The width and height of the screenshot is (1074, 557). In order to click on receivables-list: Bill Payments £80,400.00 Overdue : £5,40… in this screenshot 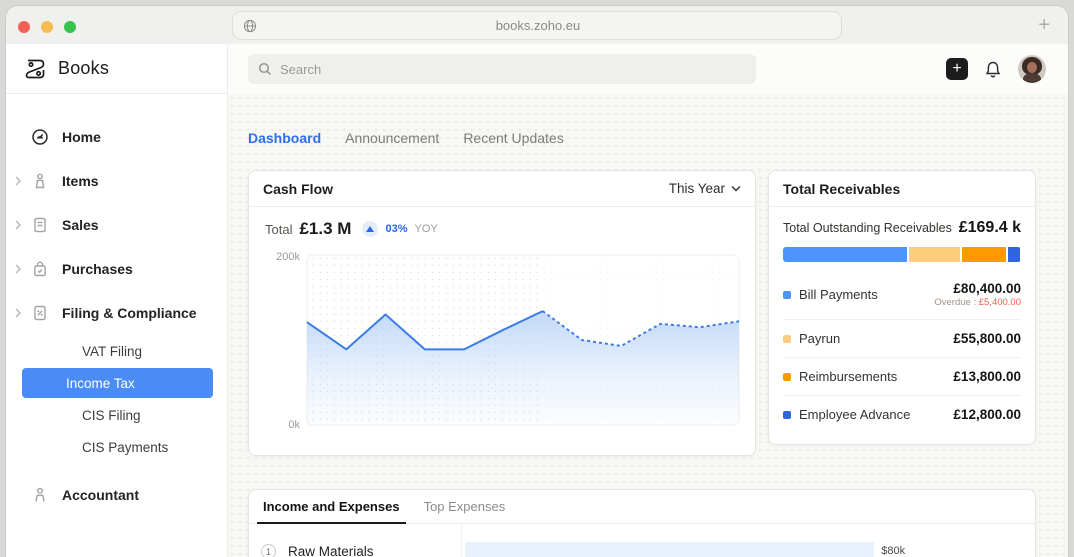, I will do `click(902, 351)`.